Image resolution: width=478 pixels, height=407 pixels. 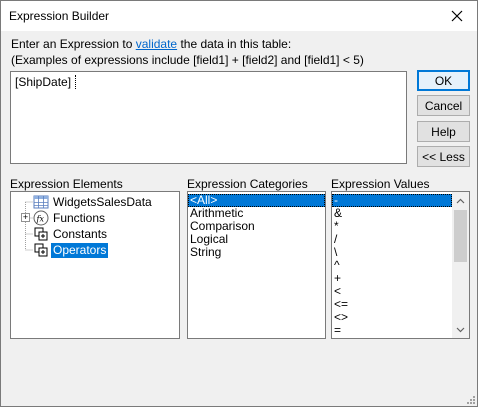 I want to click on tree-item-table: WidgetsSalesData, so click(x=93, y=202).